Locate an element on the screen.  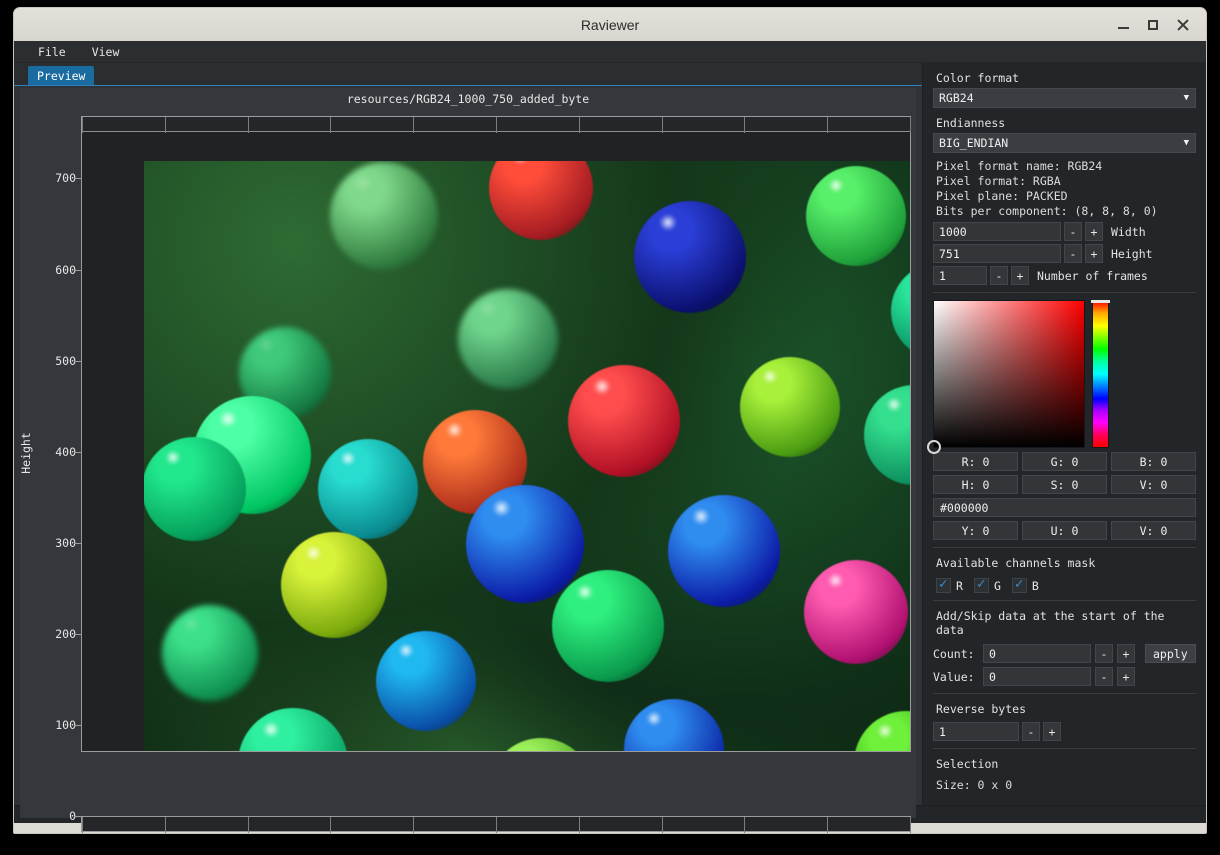
g-value: 0 is located at coordinates (1075, 461).